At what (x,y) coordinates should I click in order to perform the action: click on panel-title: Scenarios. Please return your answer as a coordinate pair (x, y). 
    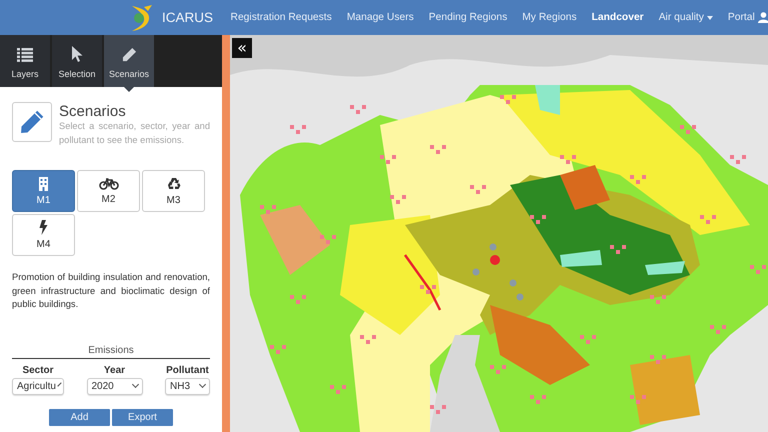
    Looking at the image, I should click on (93, 111).